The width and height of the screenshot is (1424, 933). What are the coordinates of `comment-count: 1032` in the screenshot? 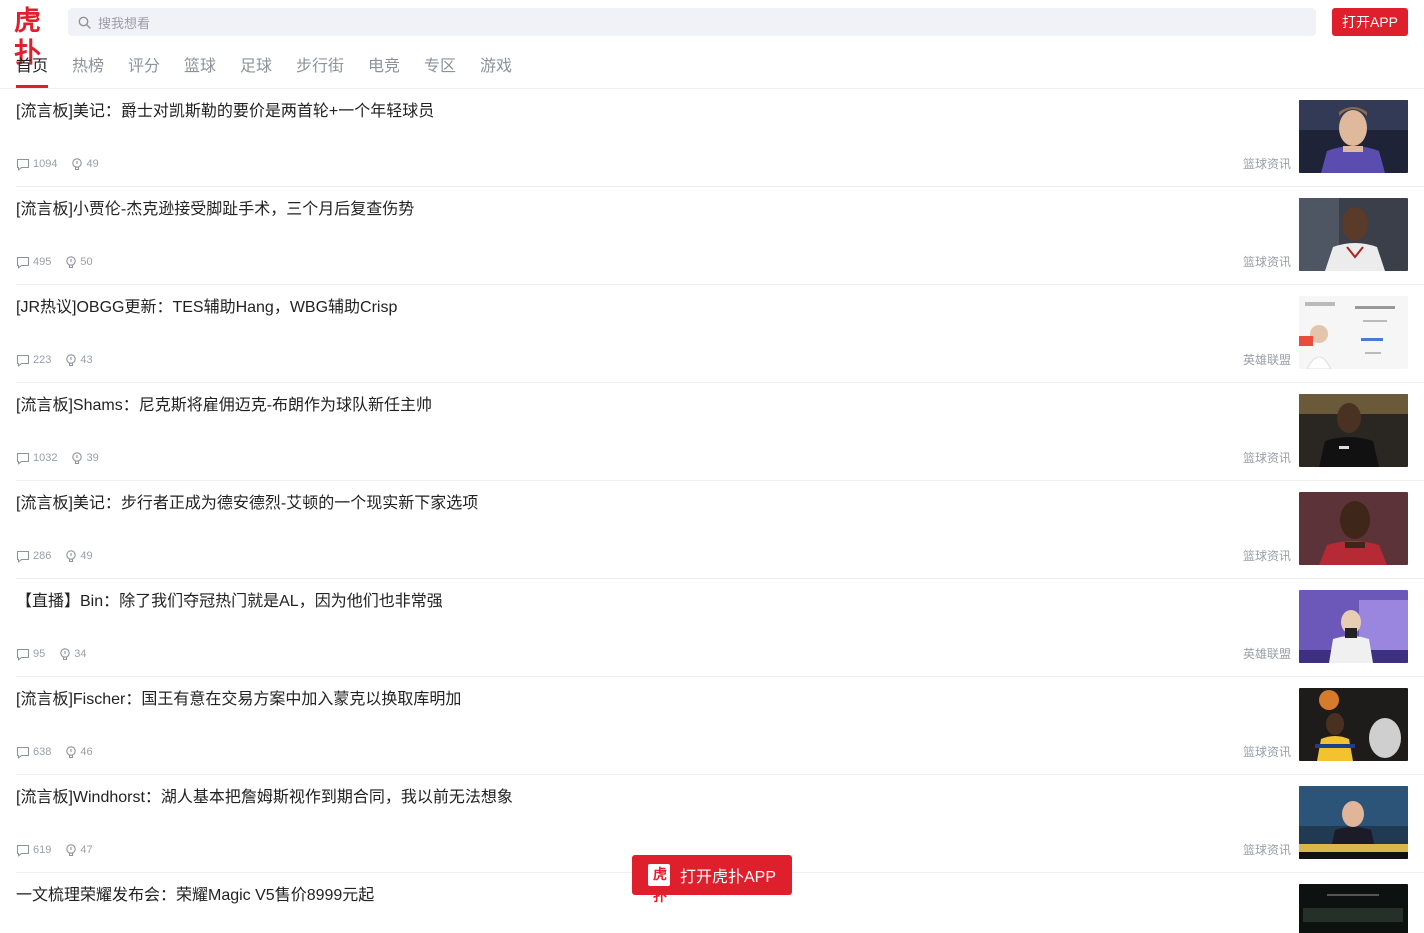 It's located at (45, 458).